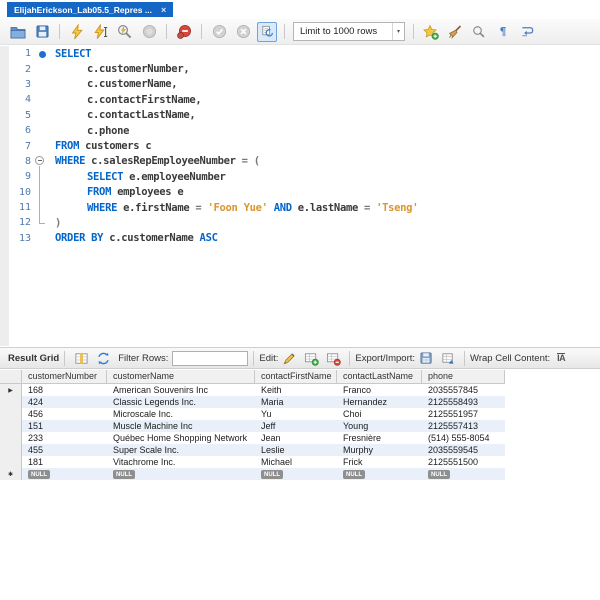 The image size is (600, 600). I want to click on table-cell: 2125557413, so click(463, 426).